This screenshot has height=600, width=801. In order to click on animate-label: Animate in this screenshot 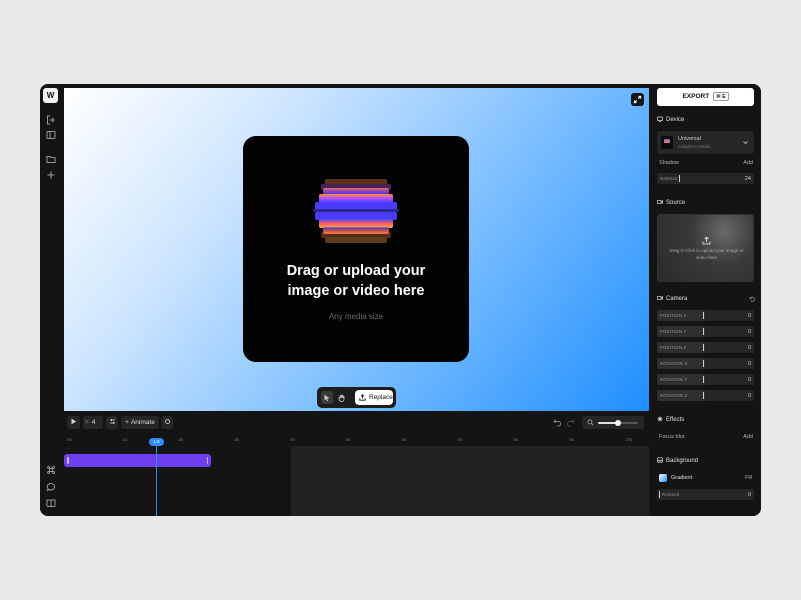, I will do `click(142, 422)`.